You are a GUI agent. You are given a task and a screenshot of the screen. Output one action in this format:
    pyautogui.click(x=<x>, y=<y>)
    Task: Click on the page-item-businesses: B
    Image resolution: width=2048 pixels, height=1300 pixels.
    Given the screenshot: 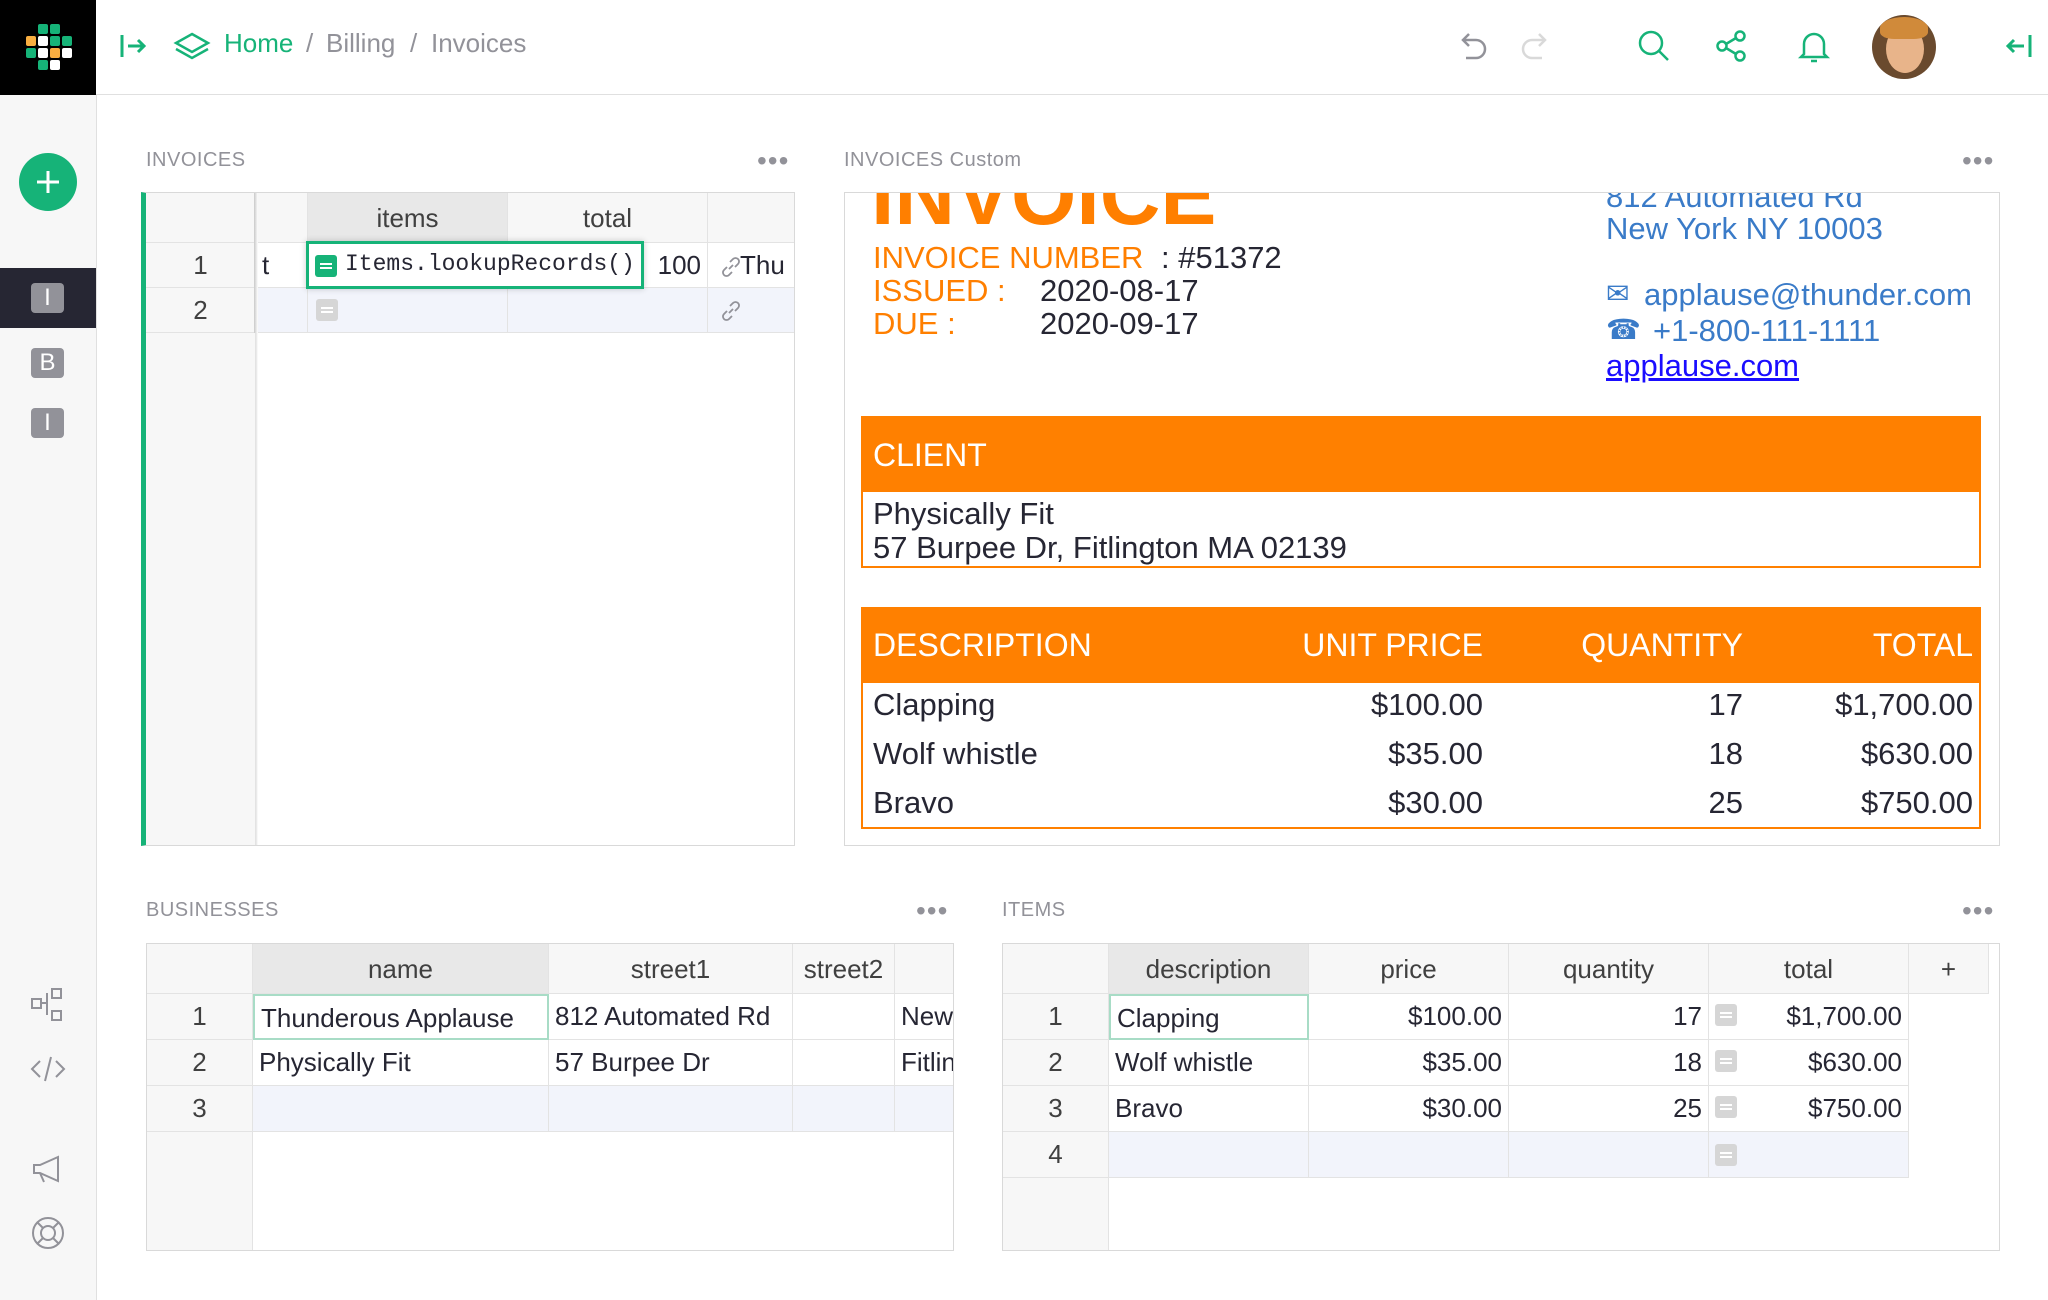 What is the action you would take?
    pyautogui.click(x=48, y=363)
    